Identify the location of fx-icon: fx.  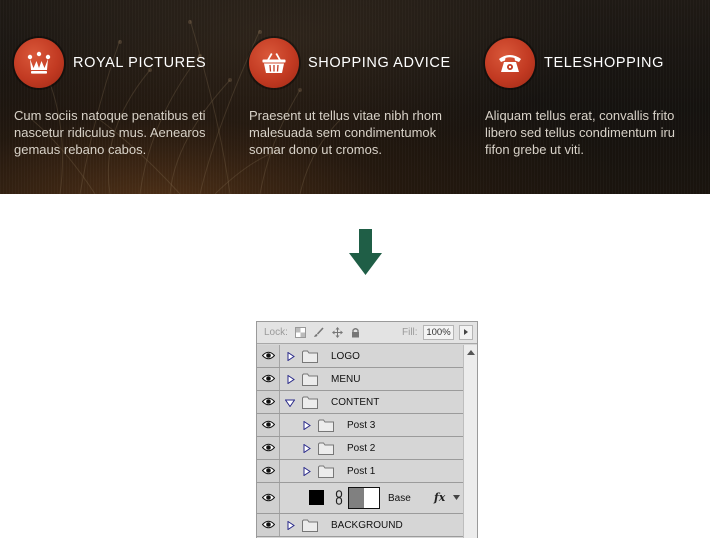
(439, 497).